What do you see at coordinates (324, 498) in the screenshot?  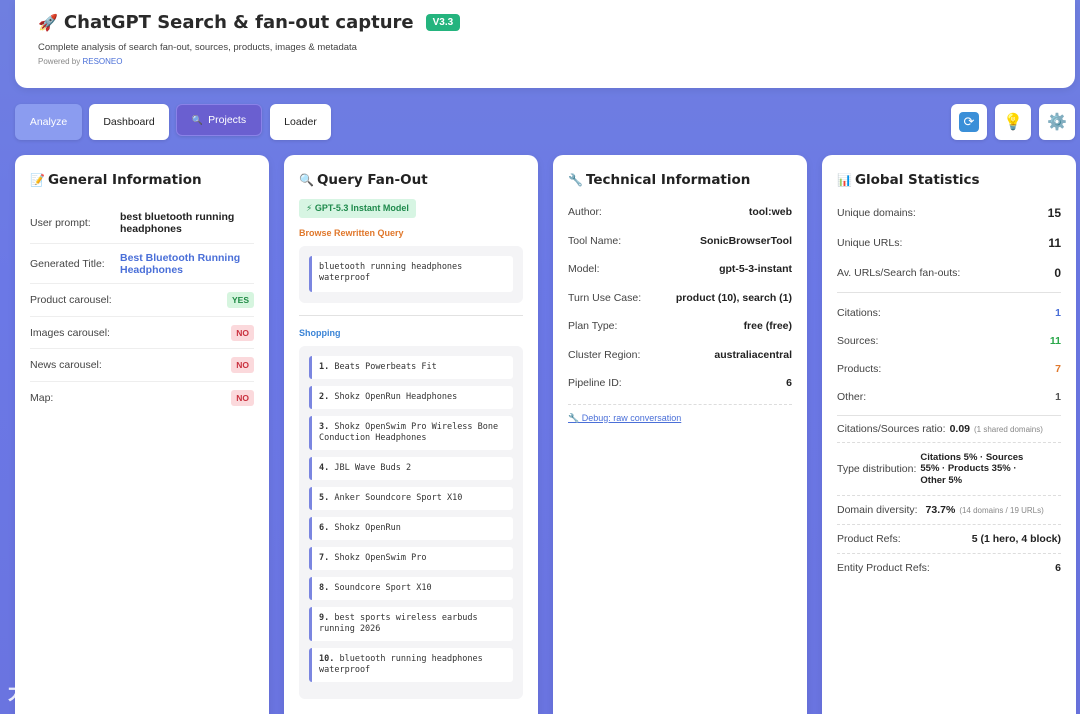 I see `shopping-query-number: 5.` at bounding box center [324, 498].